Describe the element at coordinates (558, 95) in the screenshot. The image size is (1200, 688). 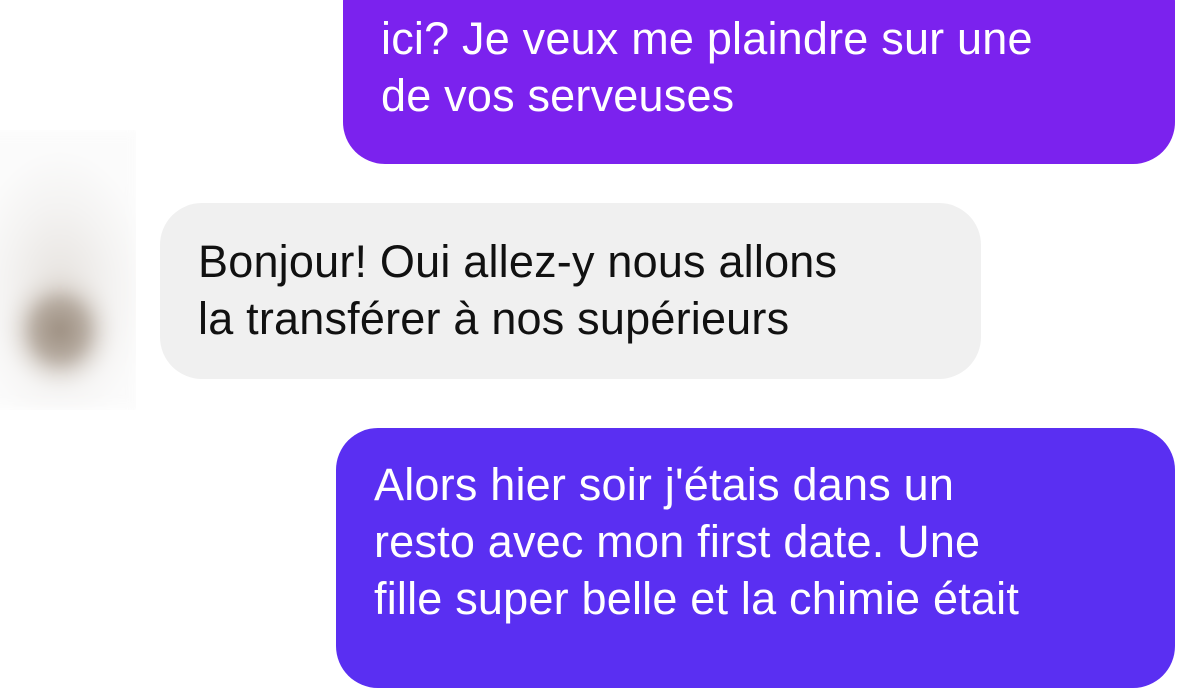
I see `message-text-line: de vos serveuses` at that location.